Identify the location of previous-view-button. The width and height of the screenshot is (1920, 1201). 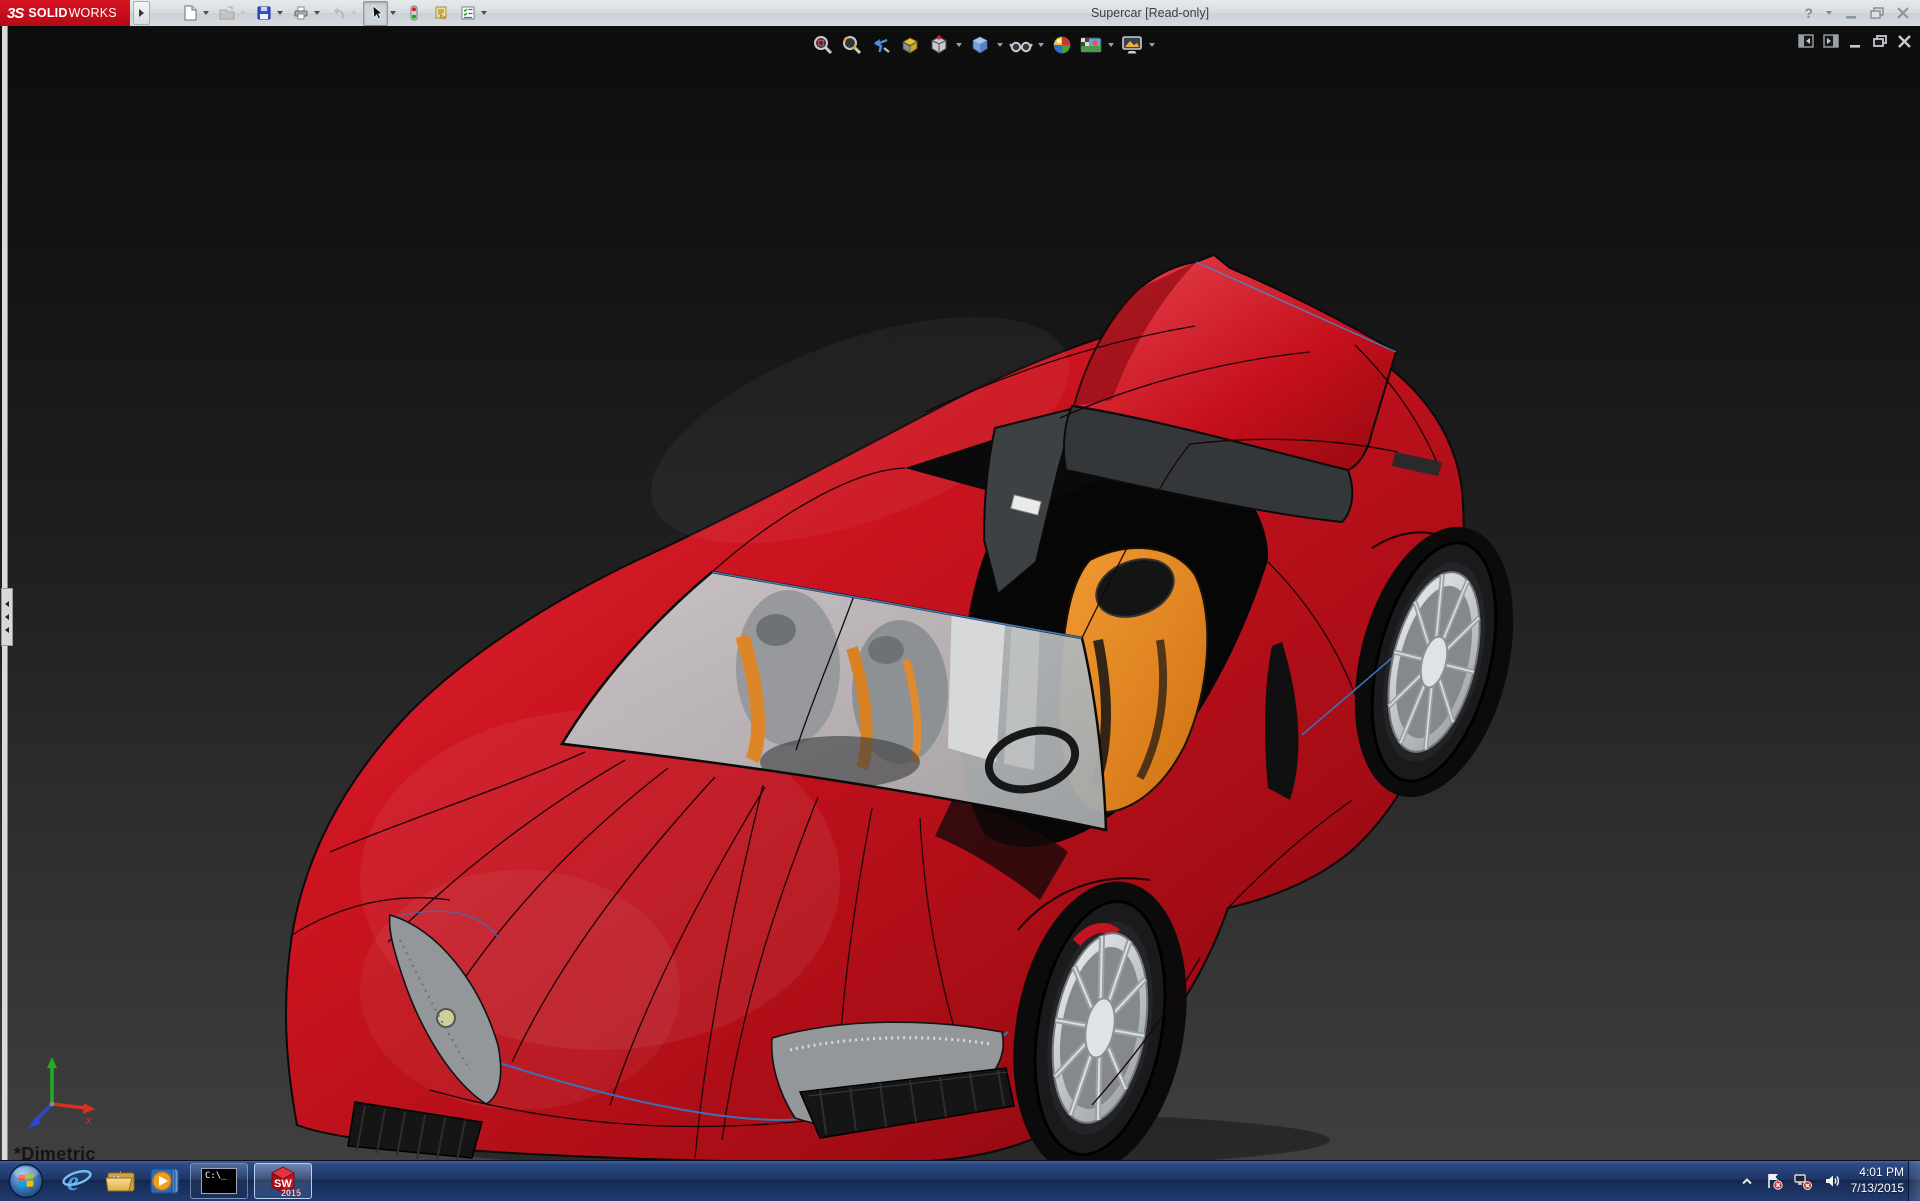
(880, 44).